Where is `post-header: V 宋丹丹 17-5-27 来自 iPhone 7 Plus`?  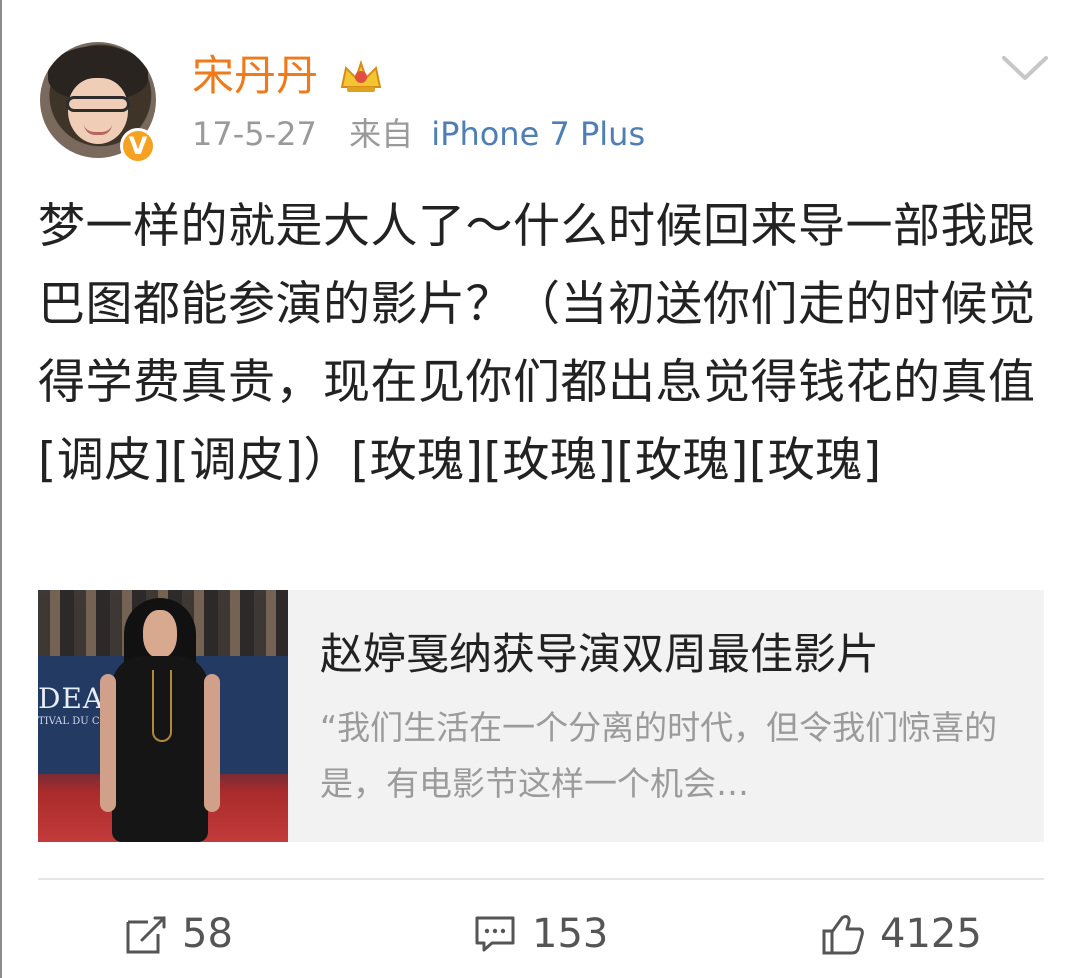 post-header: V 宋丹丹 17-5-27 来自 iPhone 7 Plus is located at coordinates (545, 103).